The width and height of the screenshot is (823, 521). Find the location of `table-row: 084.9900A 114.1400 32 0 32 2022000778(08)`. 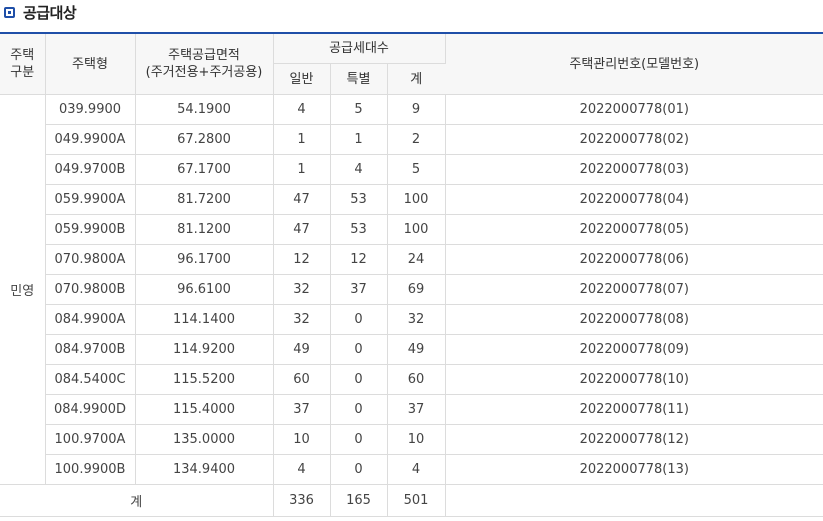

table-row: 084.9900A 114.1400 32 0 32 2022000778(08) is located at coordinates (411, 319).